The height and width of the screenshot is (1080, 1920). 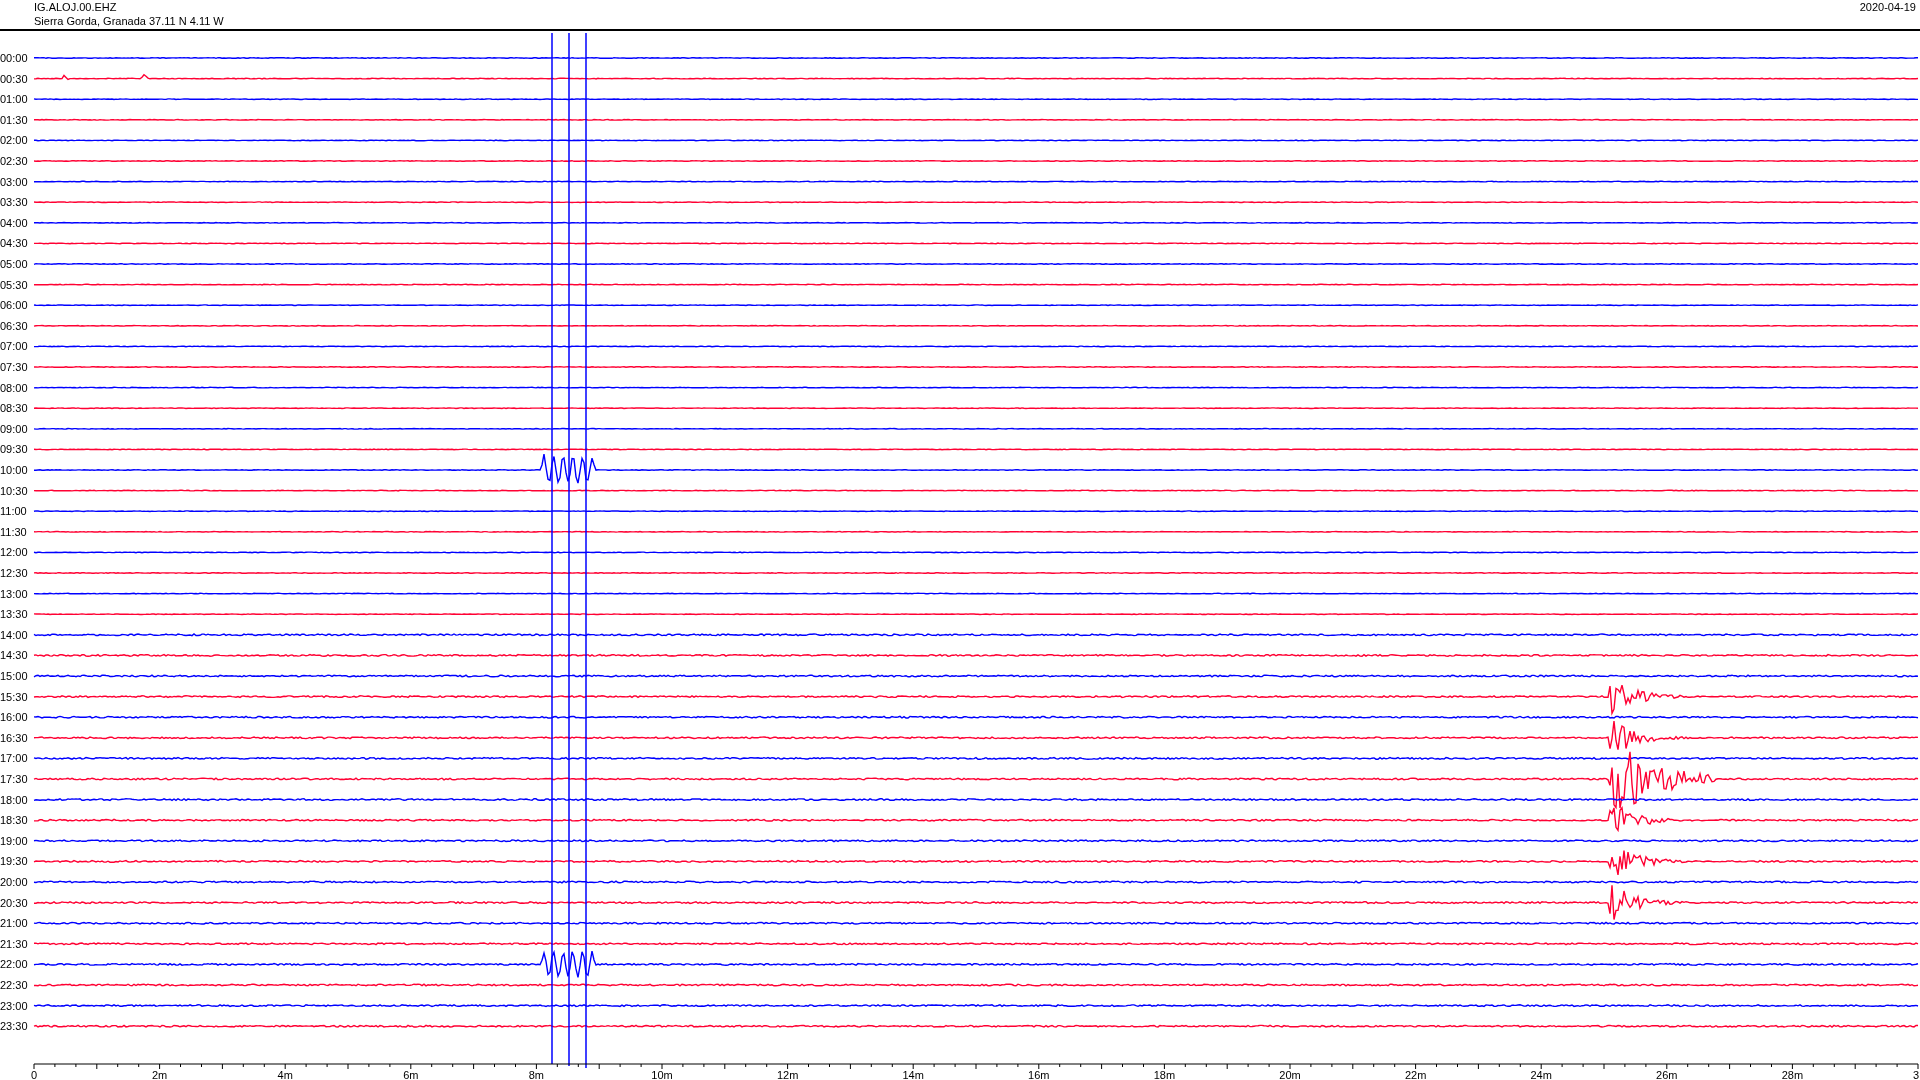 What do you see at coordinates (14, 264) in the screenshot?
I see `time-label: 05:00` at bounding box center [14, 264].